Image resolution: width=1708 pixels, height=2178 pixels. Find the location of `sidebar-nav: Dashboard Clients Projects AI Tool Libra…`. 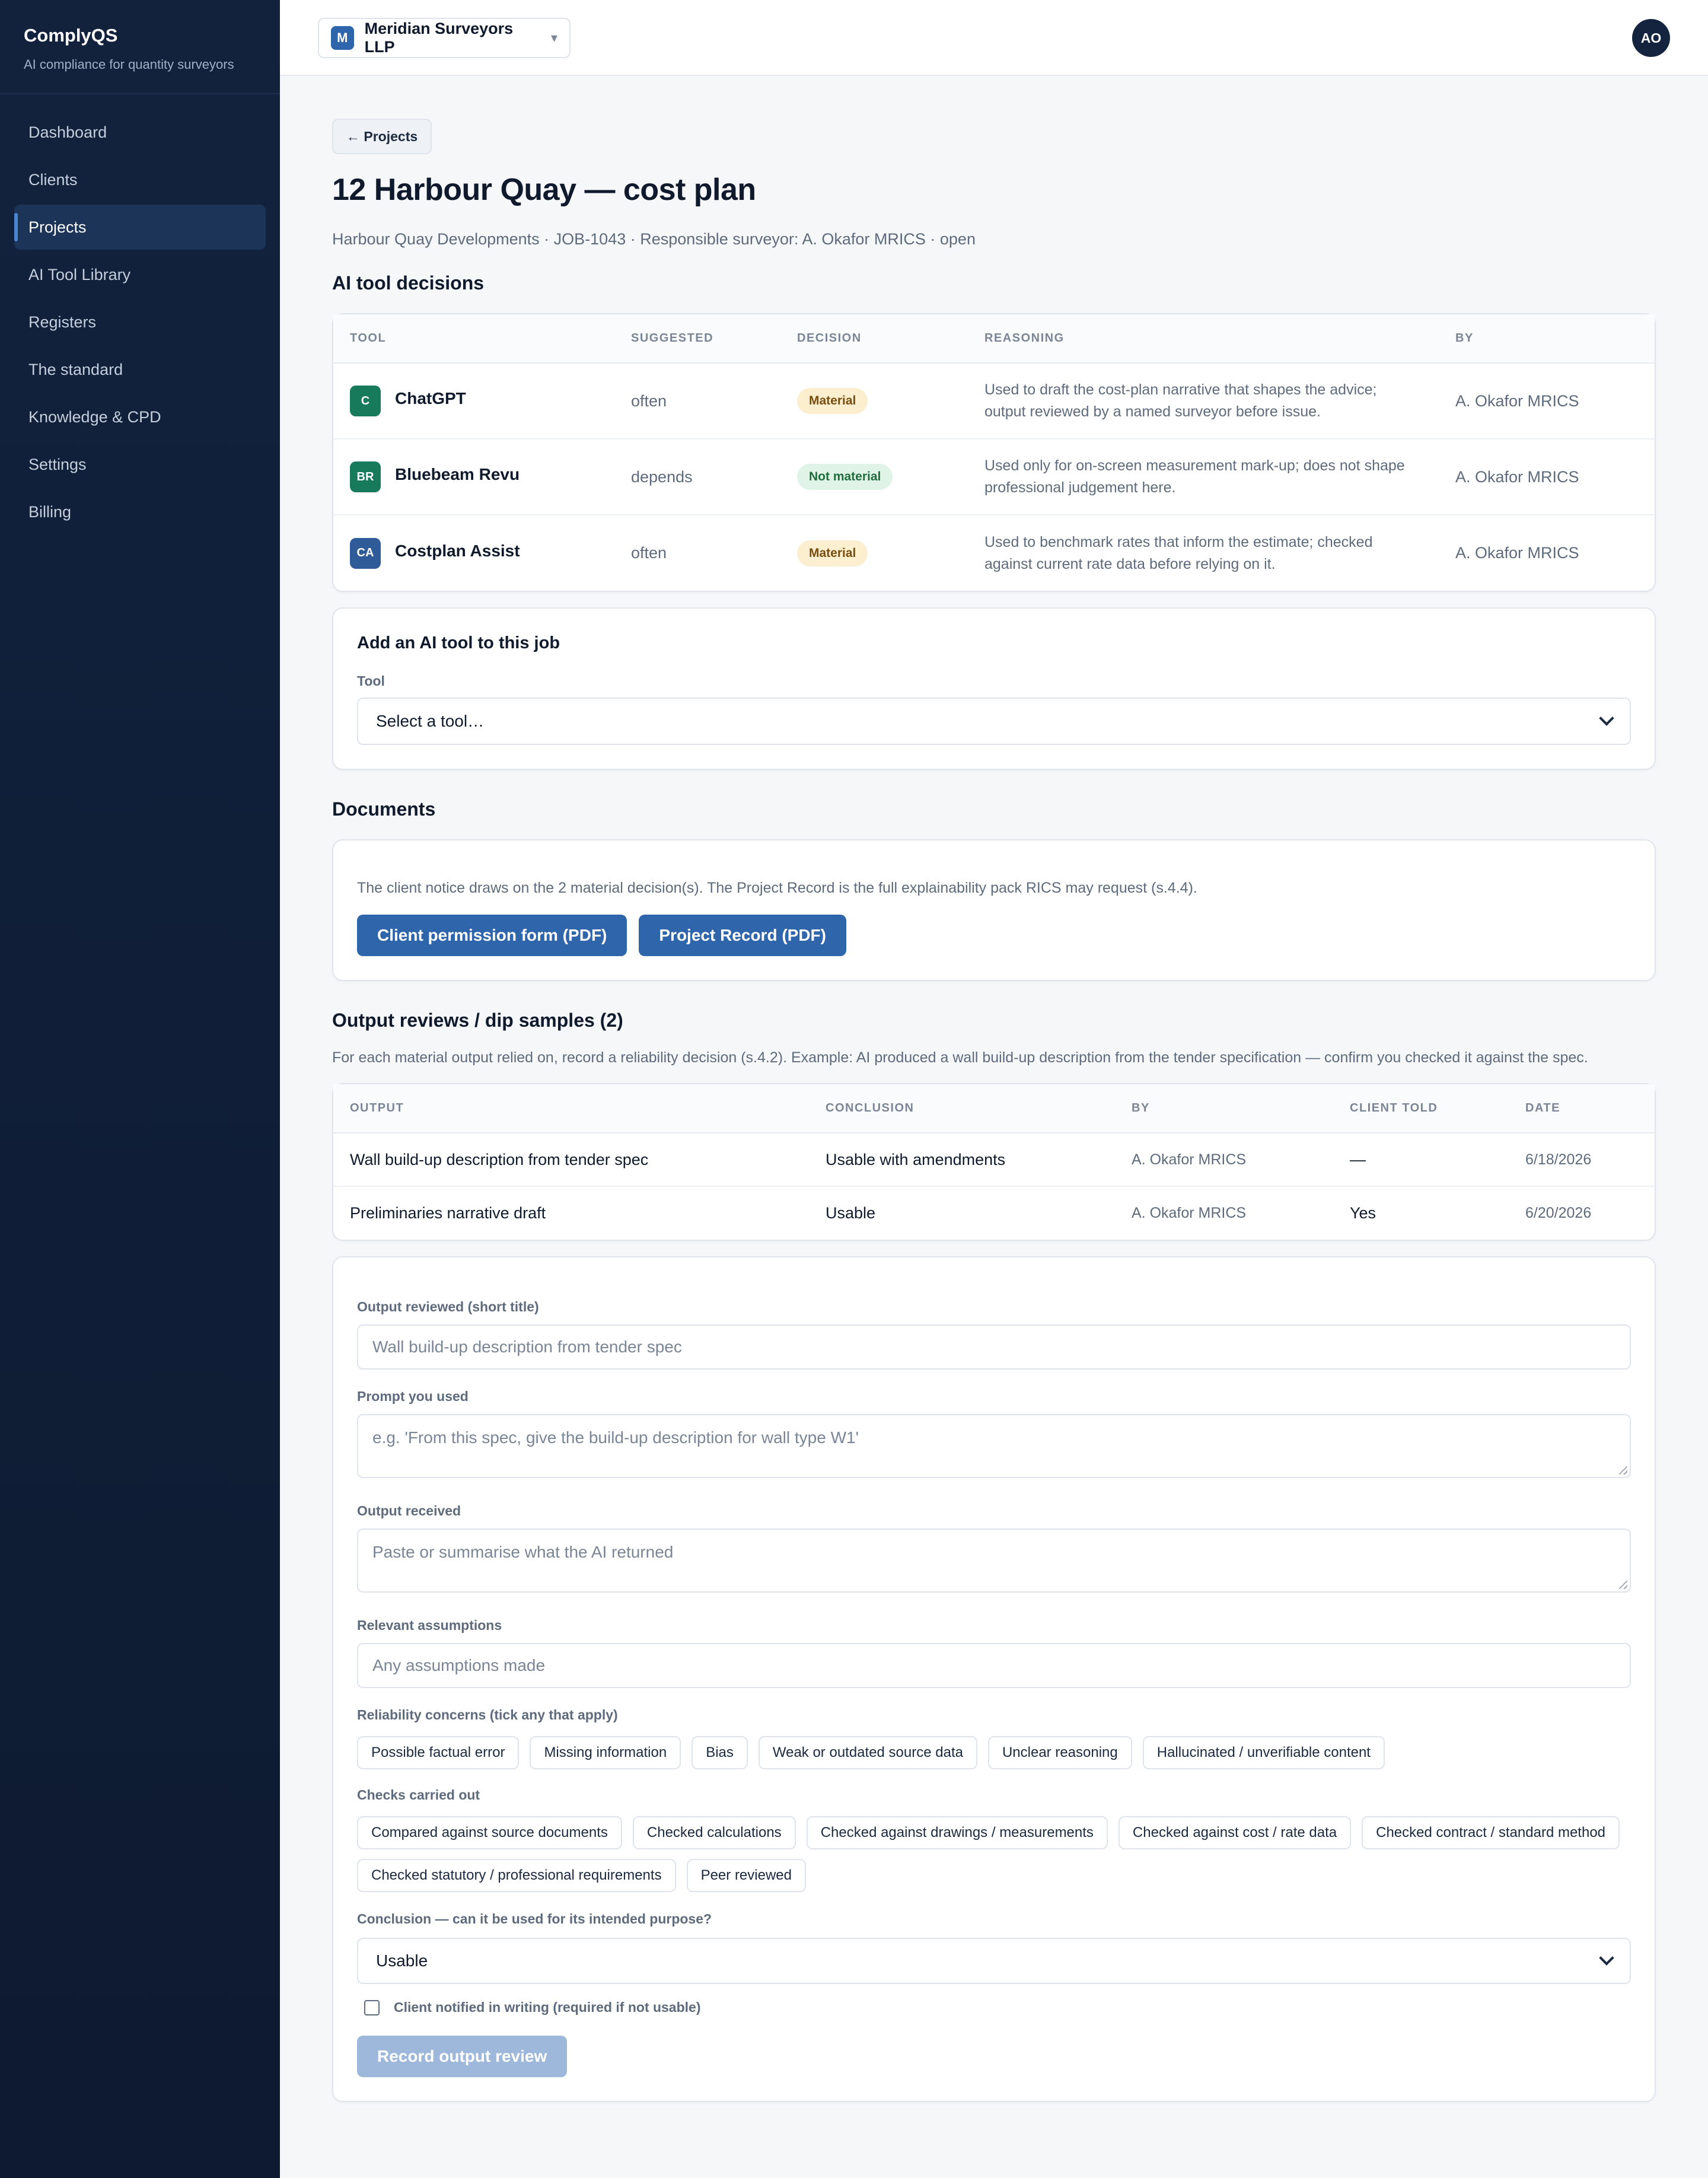

sidebar-nav: Dashboard Clients Projects AI Tool Libra… is located at coordinates (140, 323).